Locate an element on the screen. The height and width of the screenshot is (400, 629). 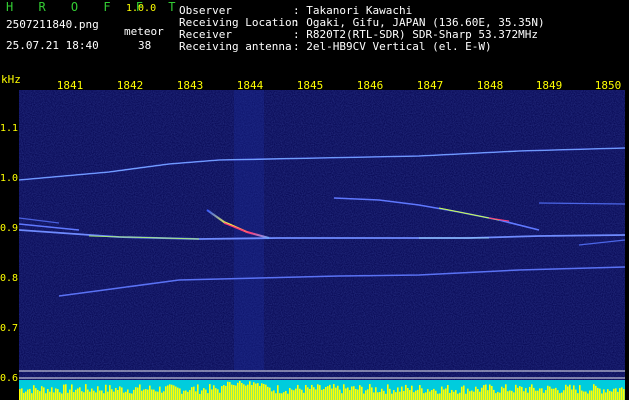
axis-unit-label: kHz is located at coordinates (11, 79).